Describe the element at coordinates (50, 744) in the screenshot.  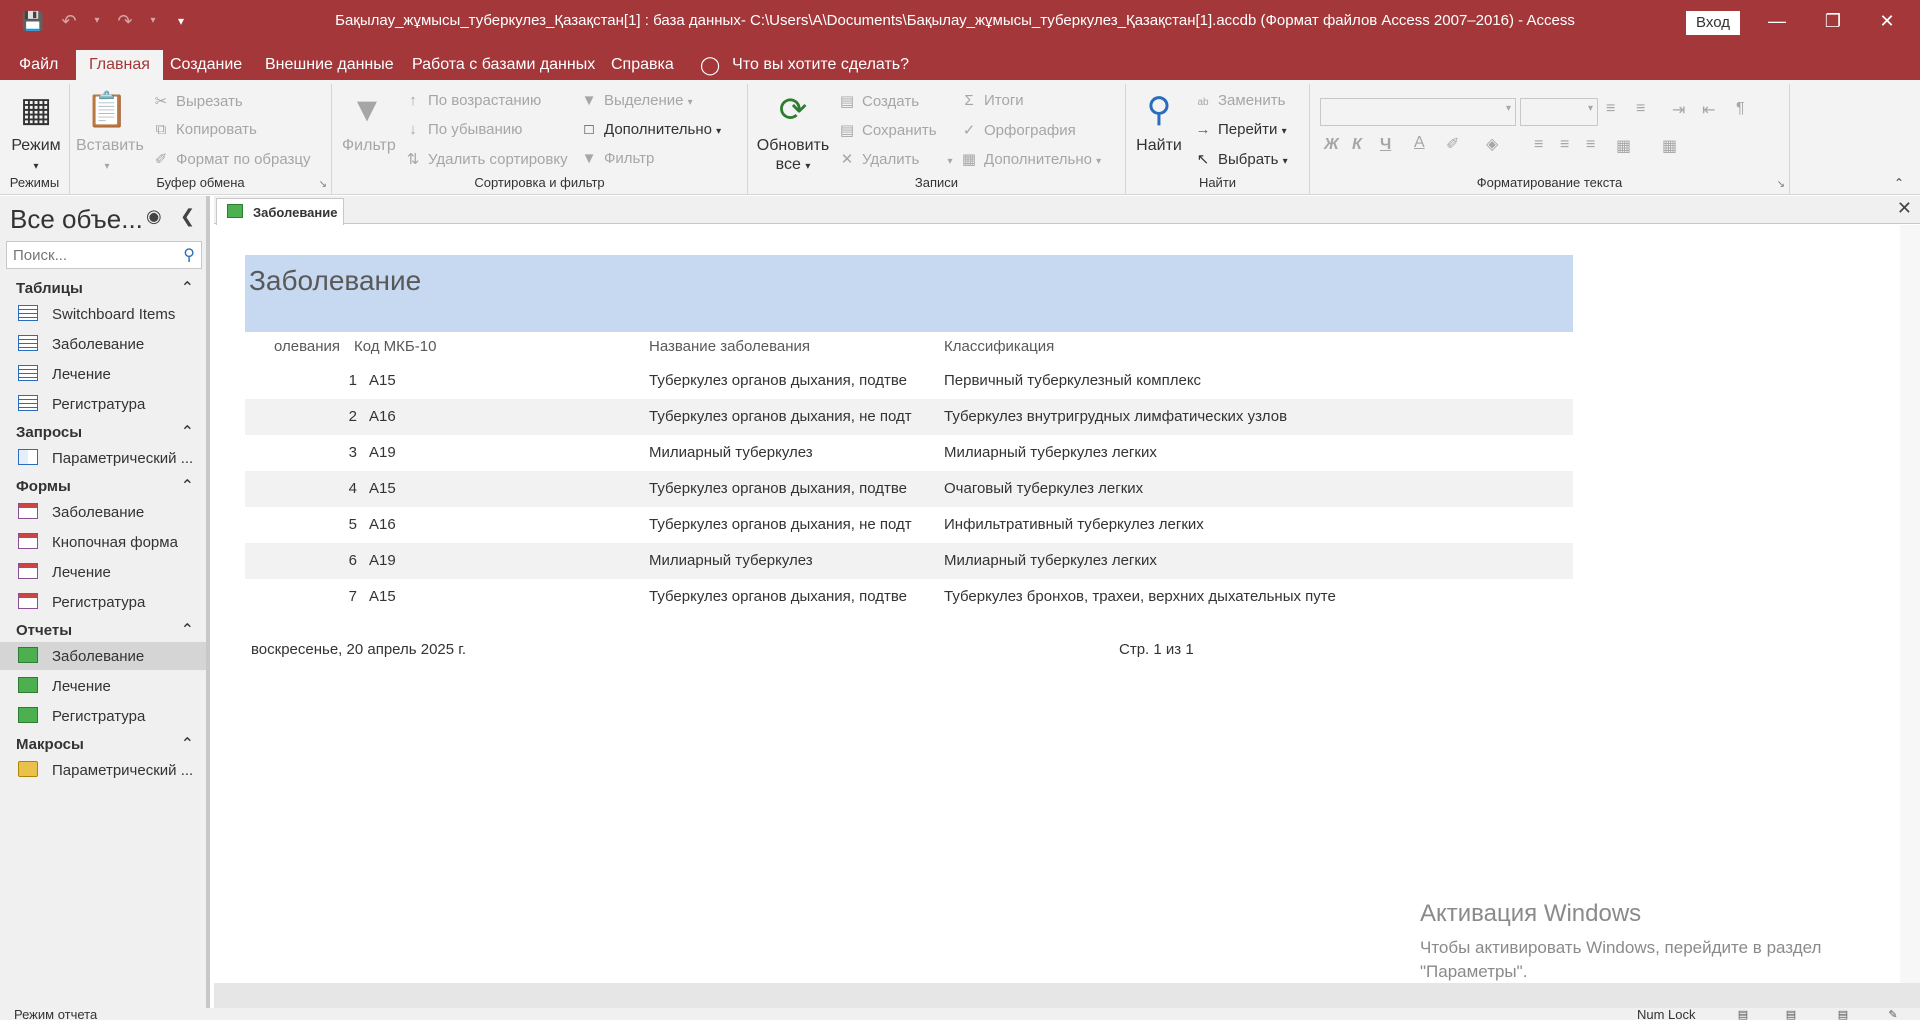
I see `section-label: Макросы` at that location.